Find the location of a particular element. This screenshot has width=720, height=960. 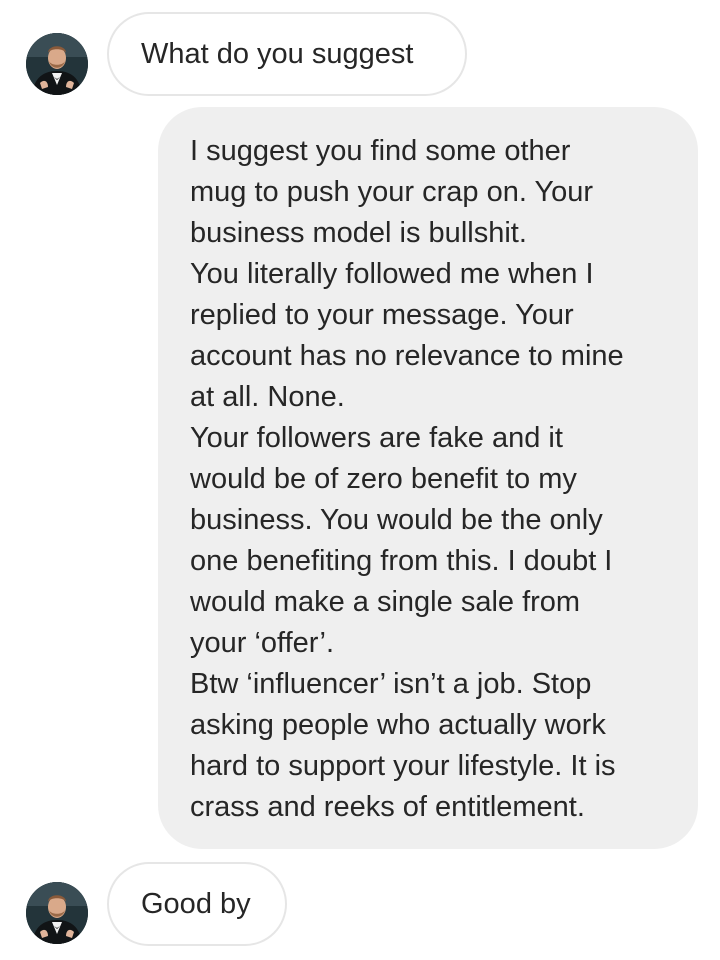

received-message-bubble: Good by is located at coordinates (197, 904).